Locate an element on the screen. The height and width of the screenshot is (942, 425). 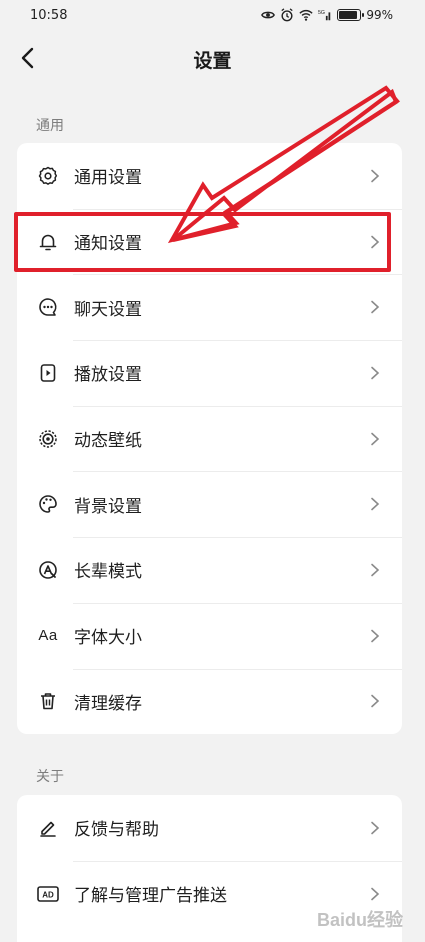
settings-item-playback: 播放设置 is located at coordinates (209, 373).